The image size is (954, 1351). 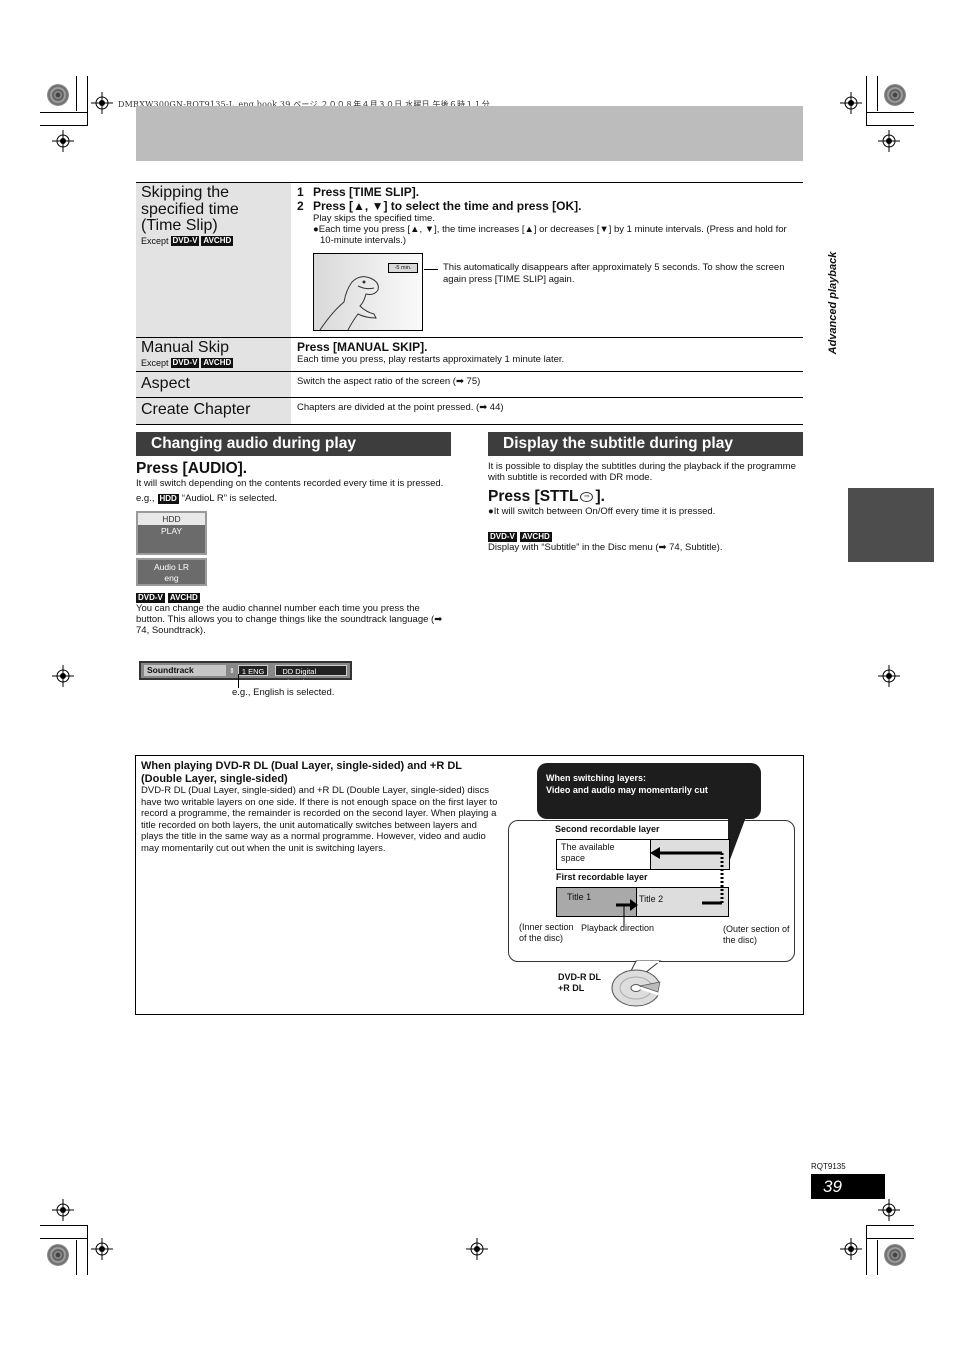 I want to click on disc-type-label: DVD-R DL +R DL, so click(x=579, y=982).